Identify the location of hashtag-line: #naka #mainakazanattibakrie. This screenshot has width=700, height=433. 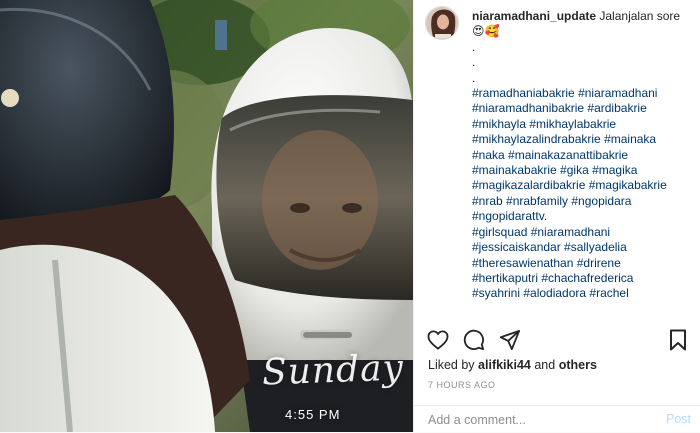
(585, 155).